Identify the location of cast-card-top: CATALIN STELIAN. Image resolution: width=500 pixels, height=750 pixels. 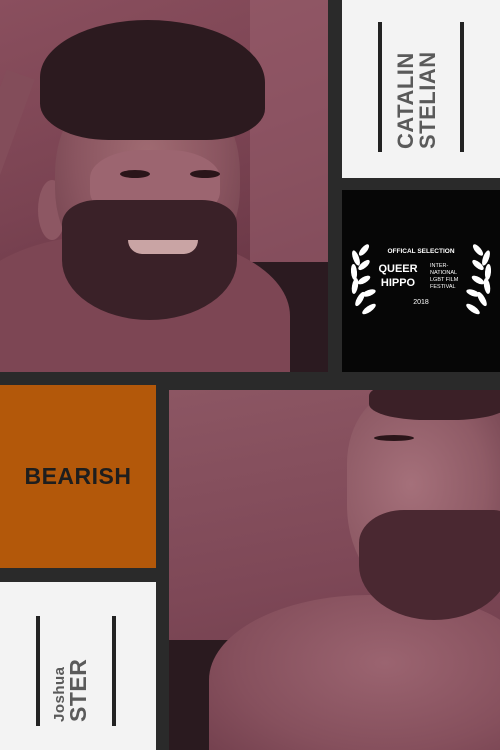
(421, 89).